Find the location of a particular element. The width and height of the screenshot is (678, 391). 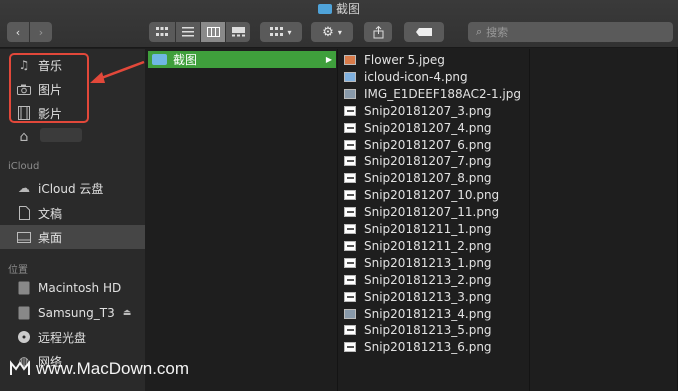

annotation-arrow is located at coordinates (117, 71).